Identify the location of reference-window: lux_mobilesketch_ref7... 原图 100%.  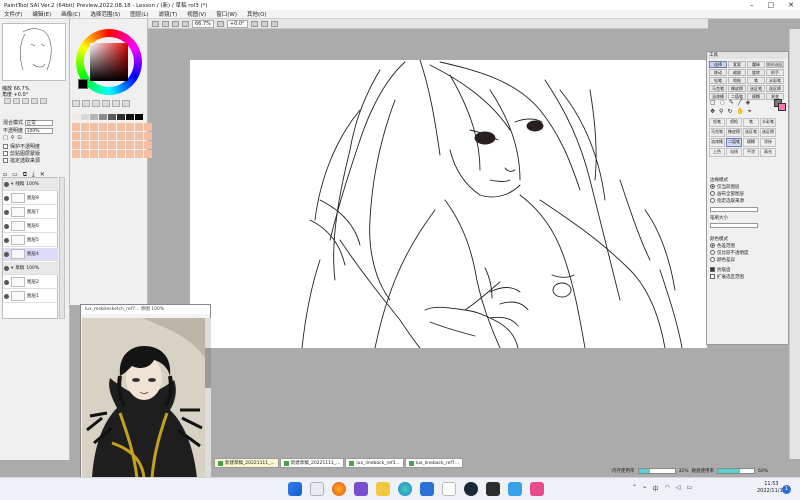
(145, 391).